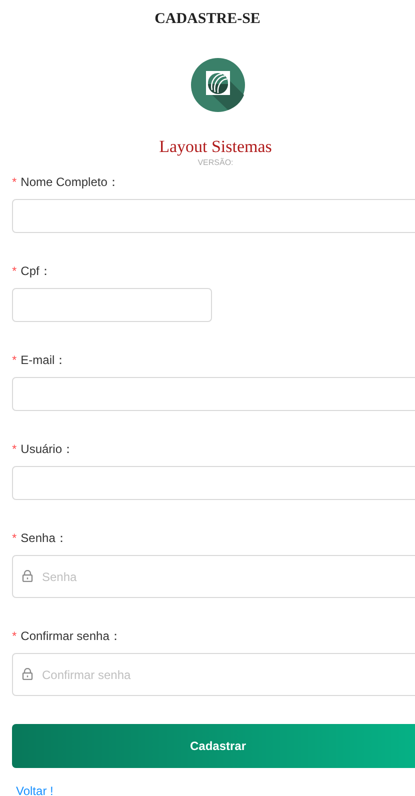 The width and height of the screenshot is (415, 796). What do you see at coordinates (32, 271) in the screenshot?
I see `field-label: * Cpf：` at bounding box center [32, 271].